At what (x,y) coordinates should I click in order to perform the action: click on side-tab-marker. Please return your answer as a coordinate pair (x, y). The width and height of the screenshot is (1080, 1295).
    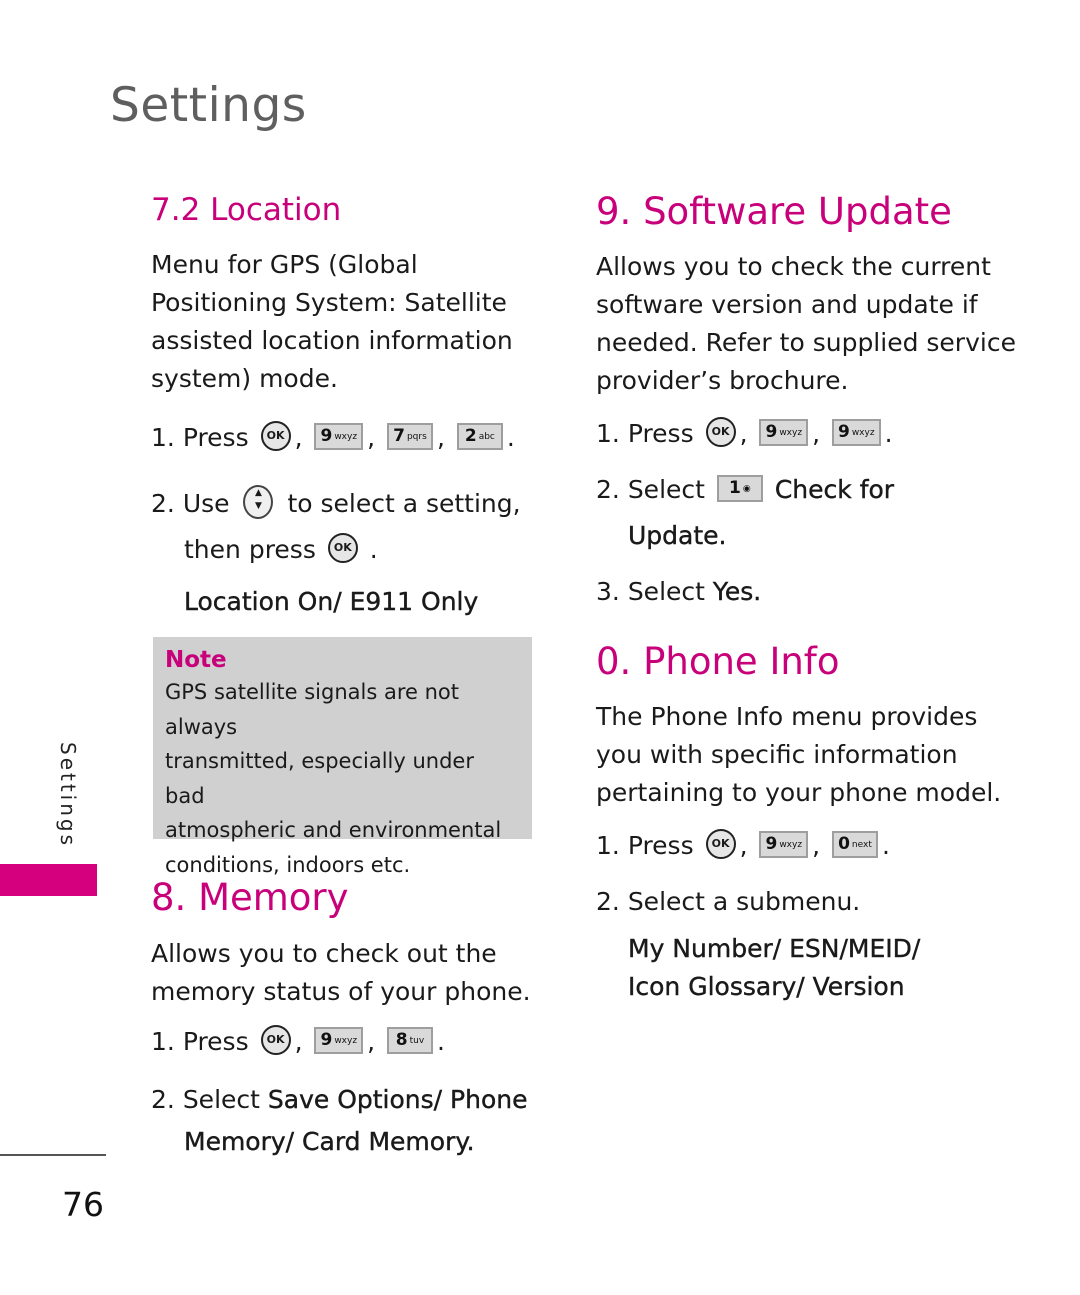
    Looking at the image, I should click on (48, 880).